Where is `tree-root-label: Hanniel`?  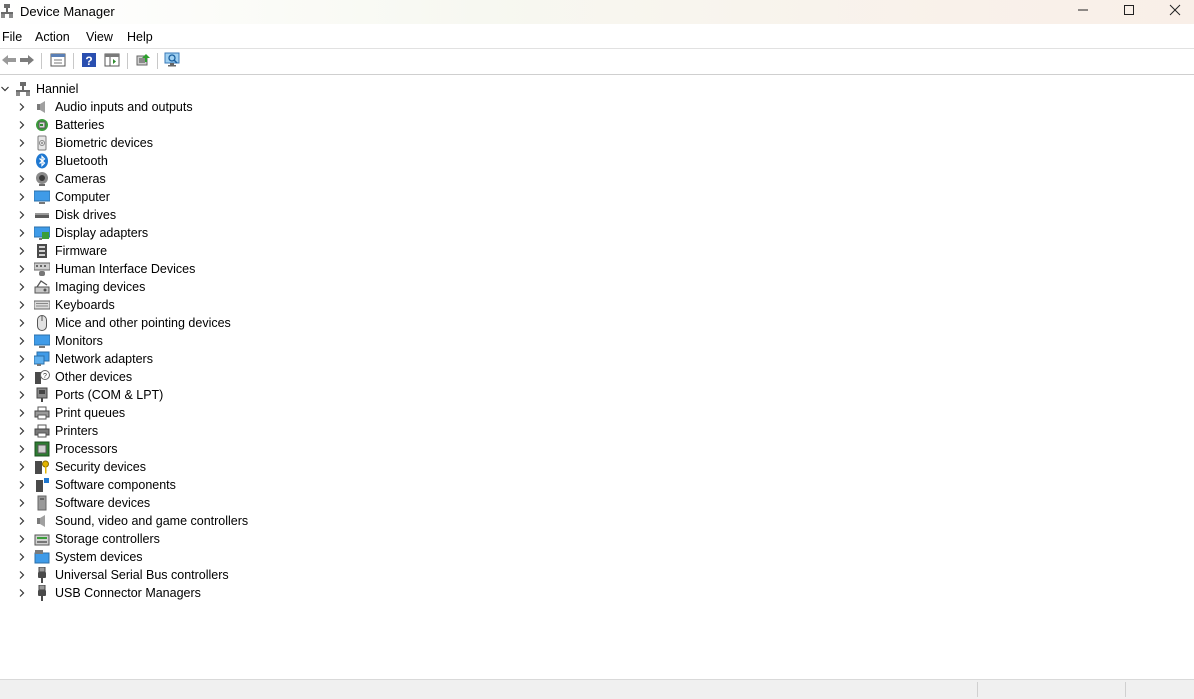 tree-root-label: Hanniel is located at coordinates (57, 89).